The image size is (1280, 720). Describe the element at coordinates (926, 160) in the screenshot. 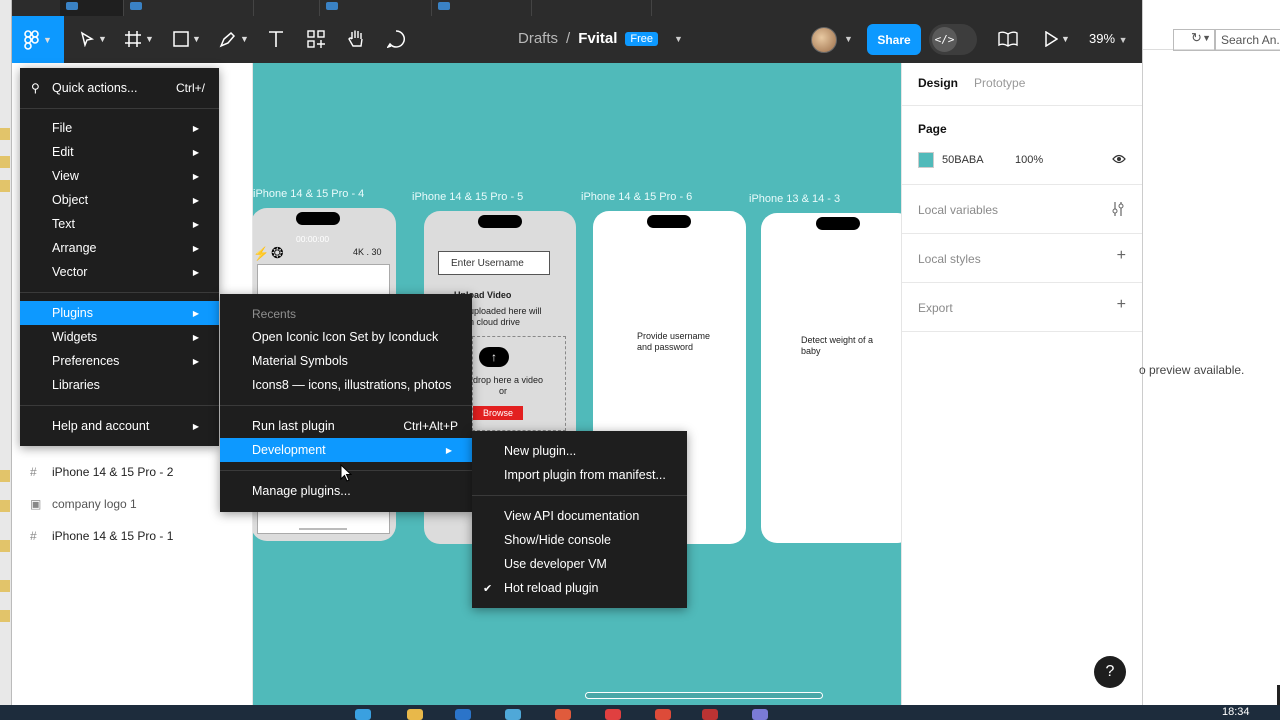

I see `page-color-swatch` at that location.